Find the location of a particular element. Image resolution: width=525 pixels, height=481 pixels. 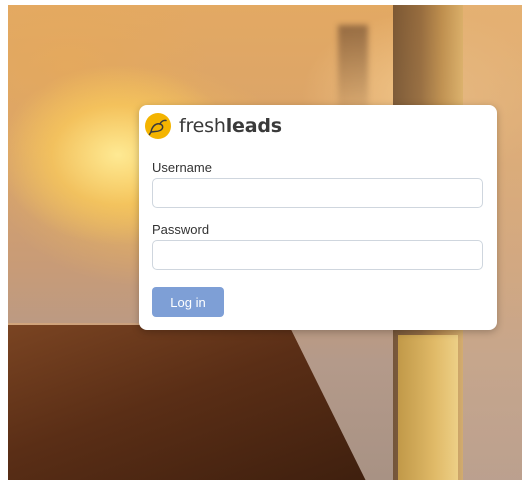

username-input is located at coordinates (317, 193).